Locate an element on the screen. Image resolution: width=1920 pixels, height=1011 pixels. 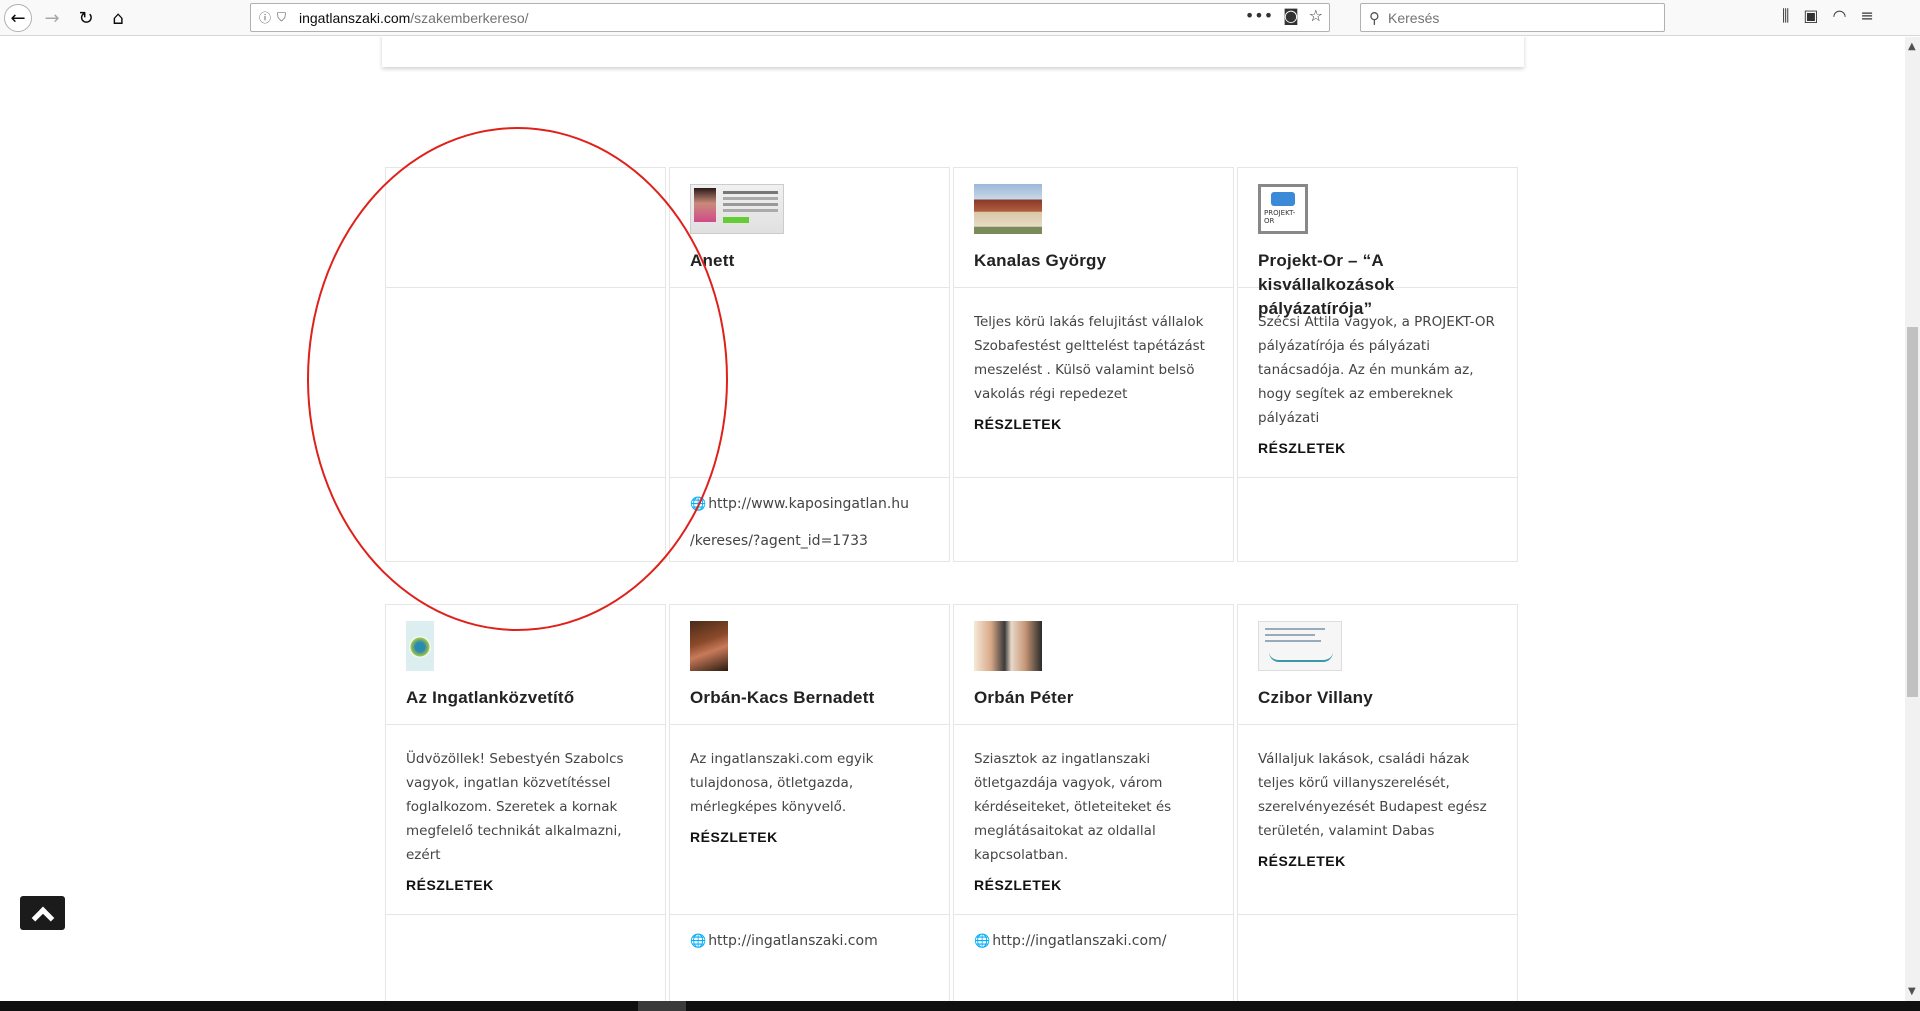
website-link: 🌐 http://www.kaposingatlan.hu is located at coordinates (809, 504).